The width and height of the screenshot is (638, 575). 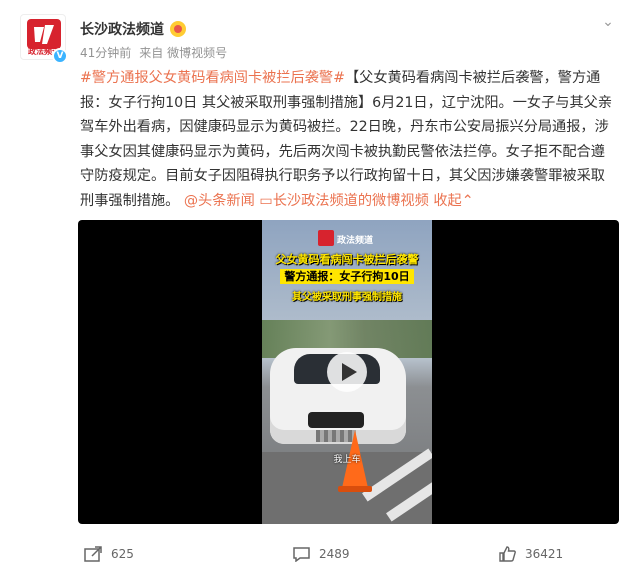 What do you see at coordinates (355, 241) in the screenshot?
I see `video-brand-label: 政法频道` at bounding box center [355, 241].